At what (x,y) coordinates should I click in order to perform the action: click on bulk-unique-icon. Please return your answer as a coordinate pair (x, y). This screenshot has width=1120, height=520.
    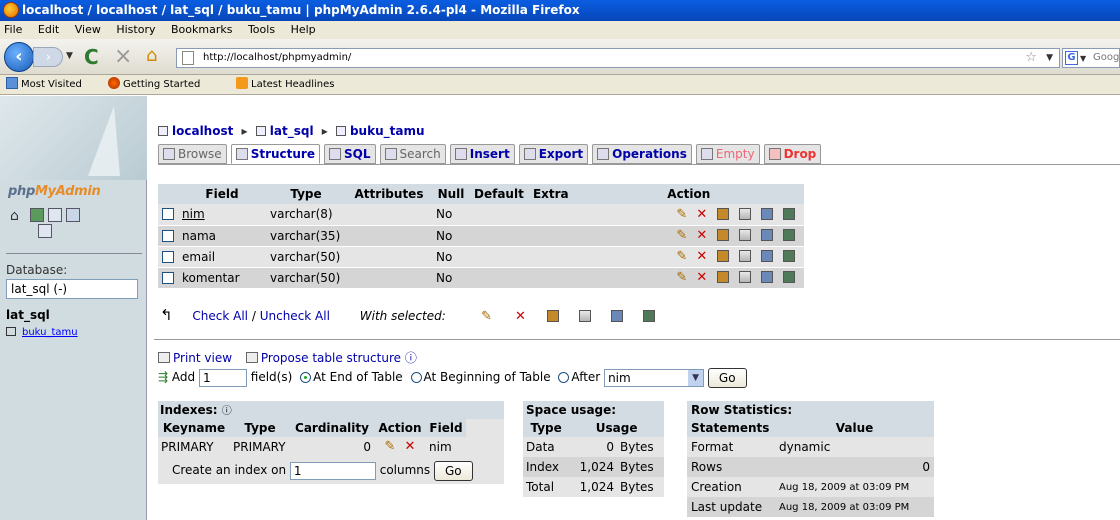
    Looking at the image, I should click on (616, 316).